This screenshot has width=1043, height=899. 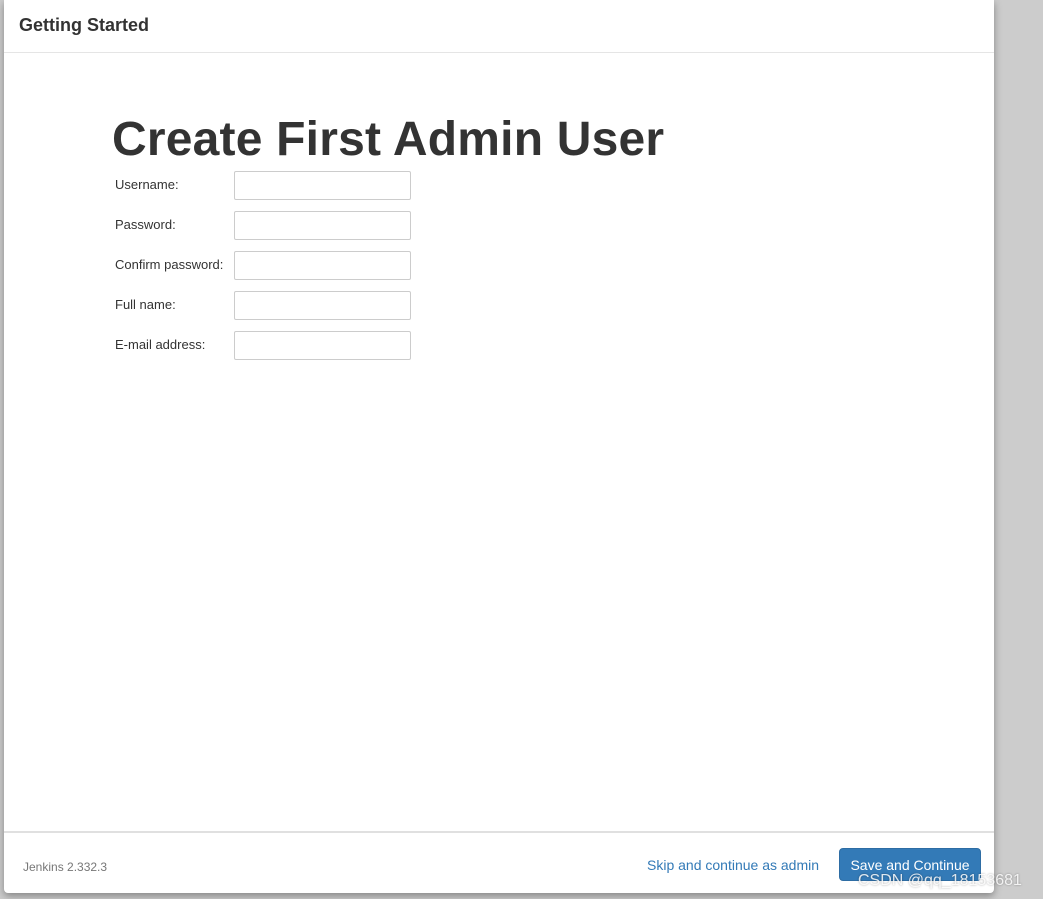 I want to click on email-input, so click(x=322, y=345).